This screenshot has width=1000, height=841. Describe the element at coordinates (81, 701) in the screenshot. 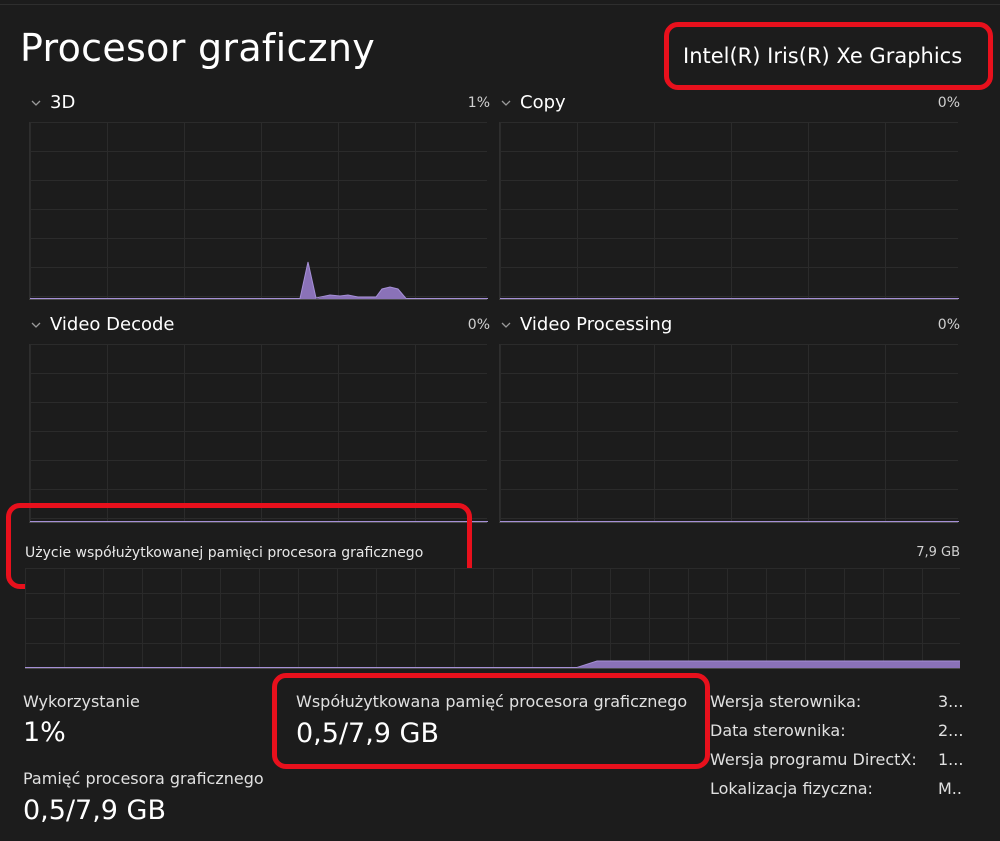

I see `utilization-label: Wykorzystanie` at that location.